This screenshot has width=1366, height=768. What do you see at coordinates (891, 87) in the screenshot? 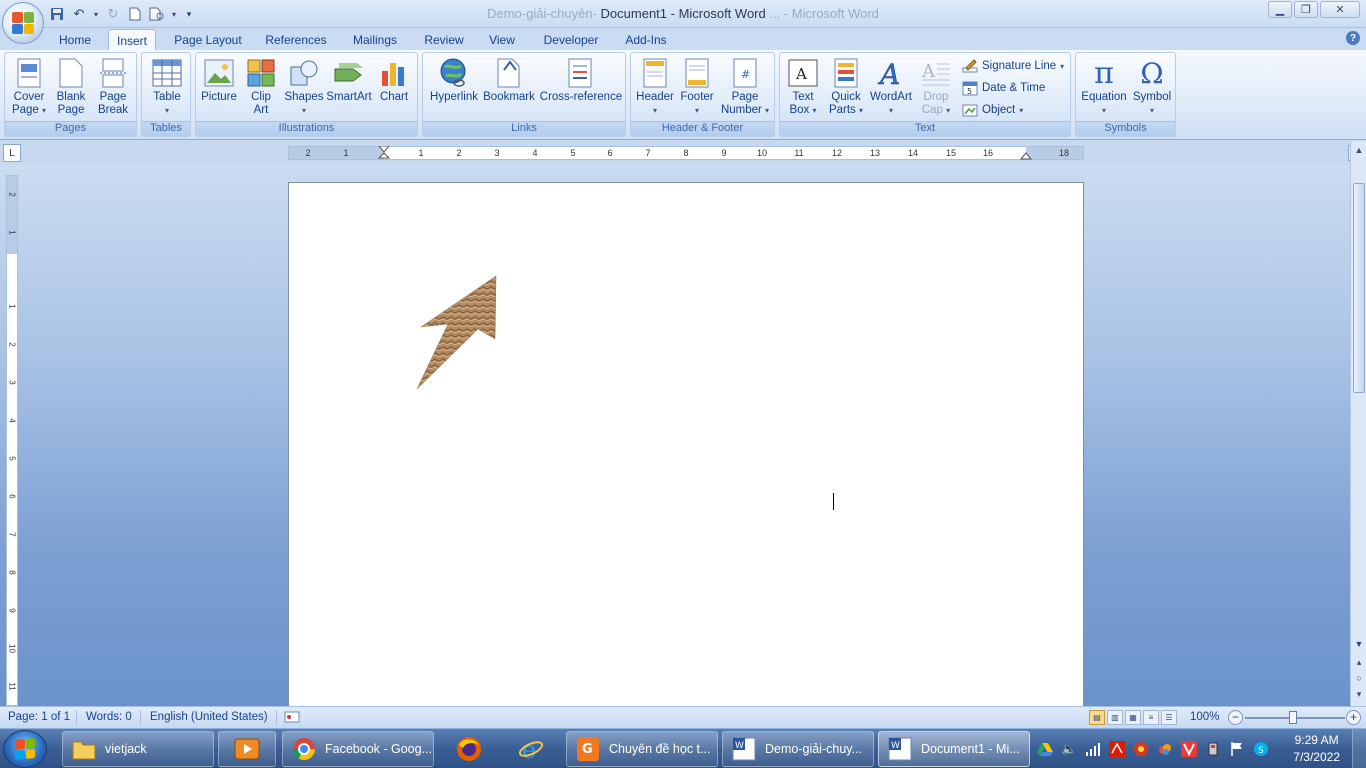
I see `wordart-button: A WordArt ▾` at bounding box center [891, 87].